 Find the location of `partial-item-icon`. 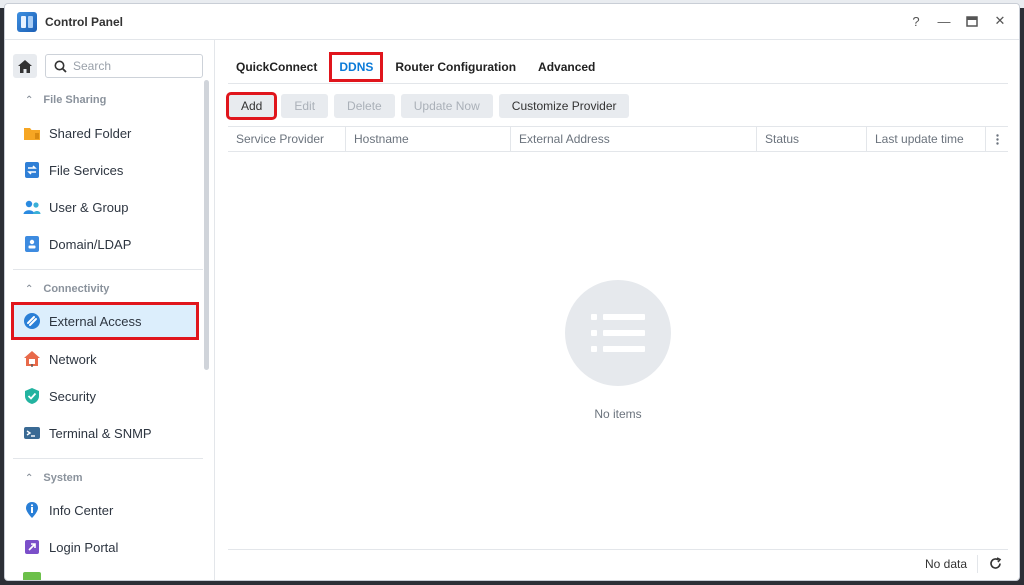

partial-item-icon is located at coordinates (32, 576).